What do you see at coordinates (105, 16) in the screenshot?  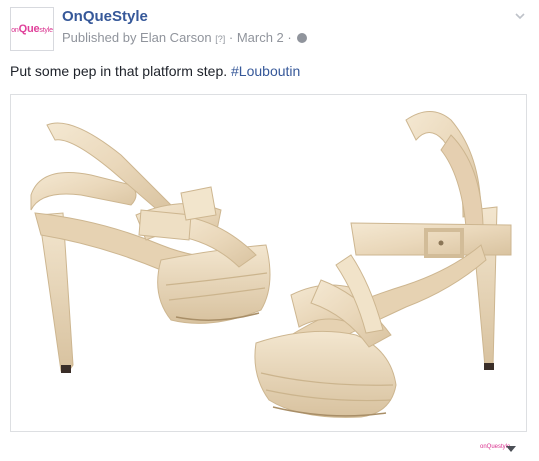 I see `page-name-link: OnQueStyle` at bounding box center [105, 16].